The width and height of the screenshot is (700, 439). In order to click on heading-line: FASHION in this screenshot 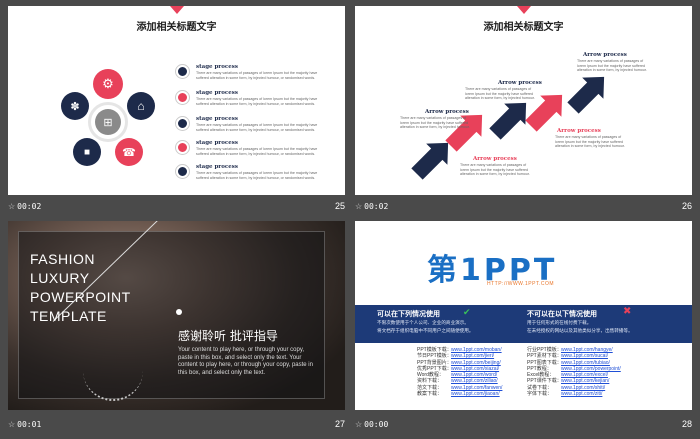, I will do `click(62, 259)`.